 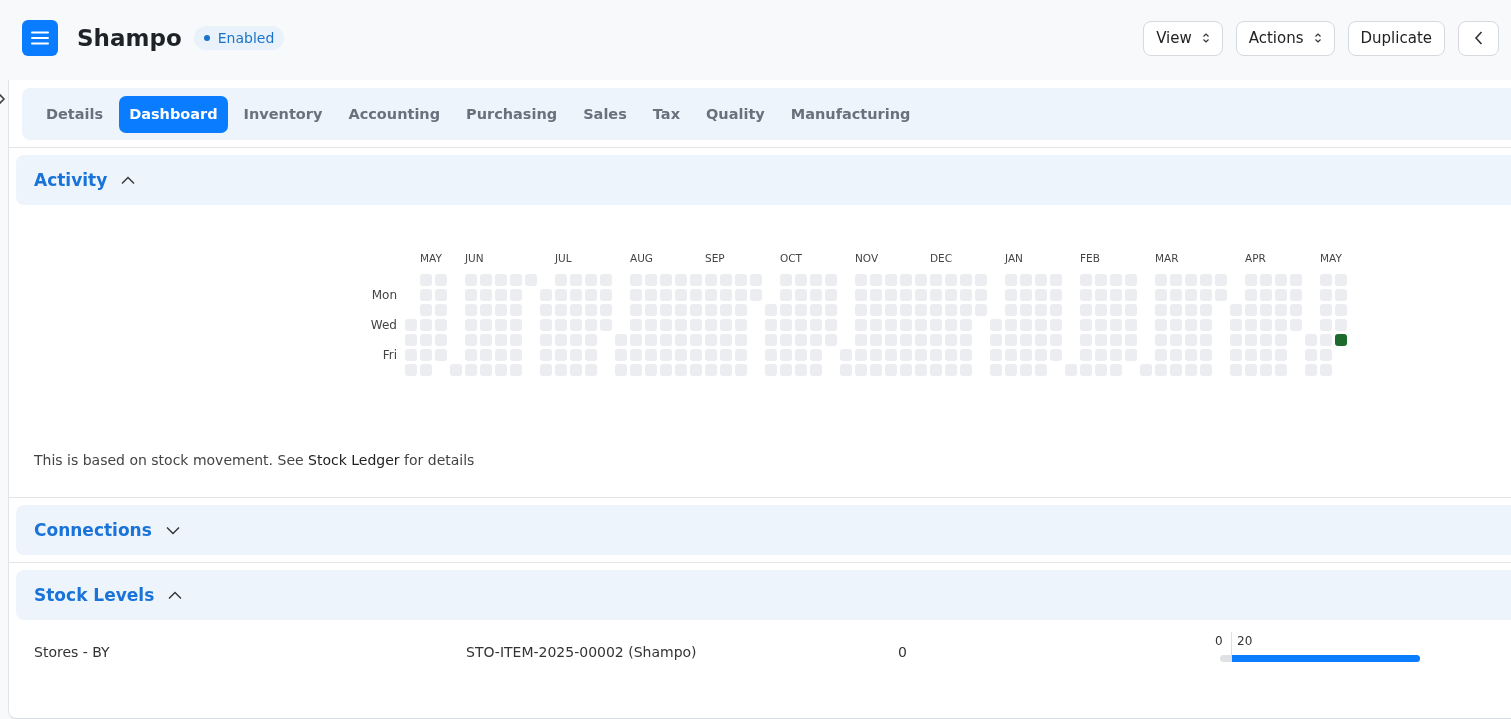 I want to click on section-title: Connections, so click(x=93, y=530).